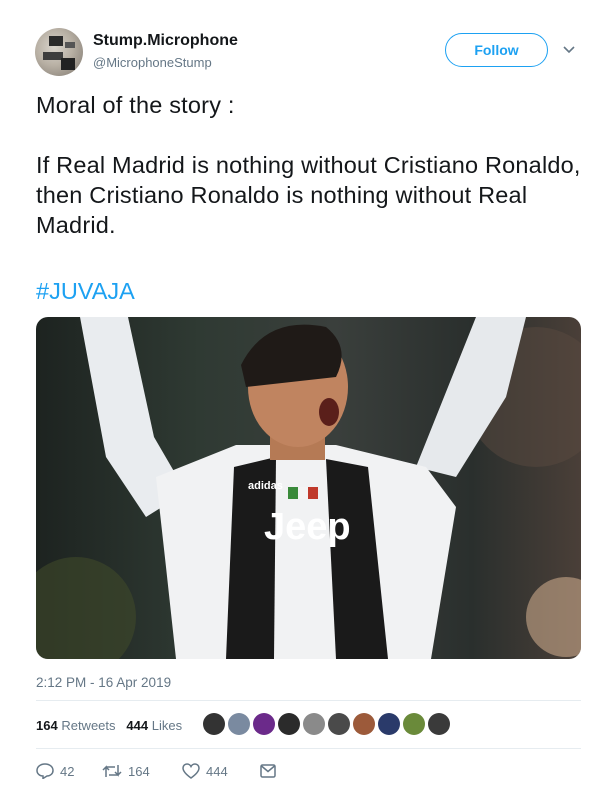 The width and height of the screenshot is (613, 800). I want to click on reply-action: 42, so click(69, 771).